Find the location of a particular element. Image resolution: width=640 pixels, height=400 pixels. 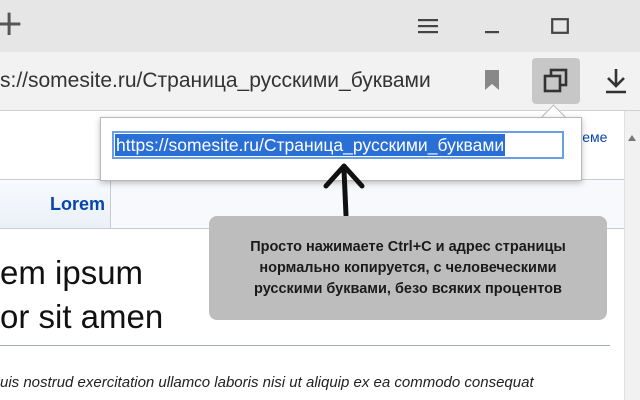

heading-line-2: or sit amen is located at coordinates (82, 316).